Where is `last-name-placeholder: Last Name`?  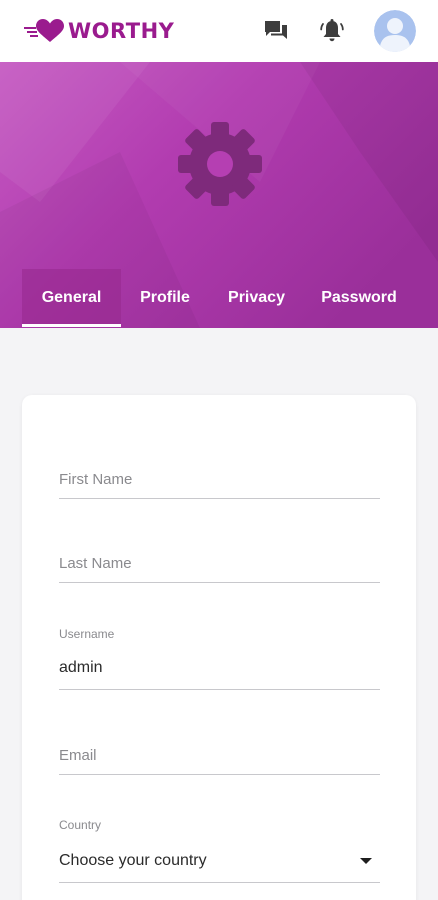
last-name-placeholder: Last Name is located at coordinates (95, 563).